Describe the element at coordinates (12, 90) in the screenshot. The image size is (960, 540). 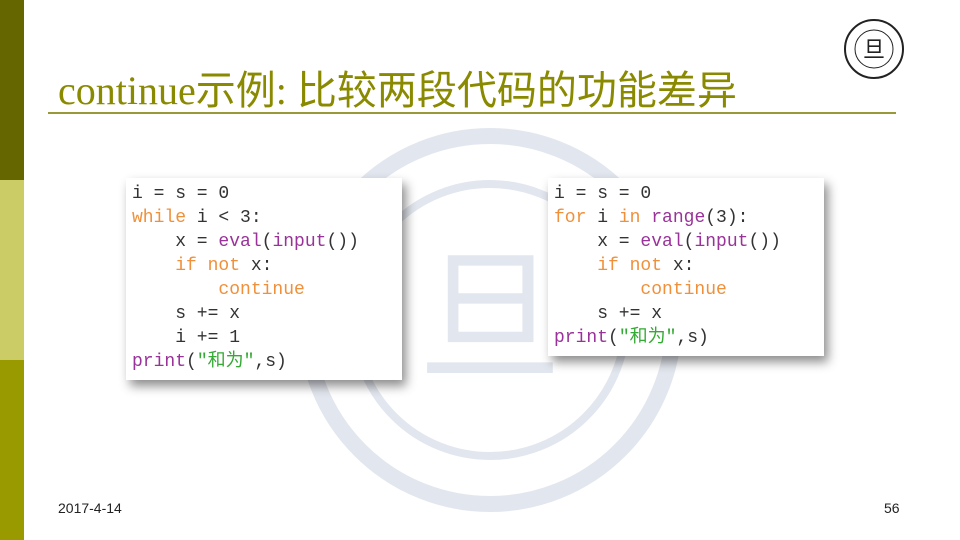
I see `side-bar-top` at that location.